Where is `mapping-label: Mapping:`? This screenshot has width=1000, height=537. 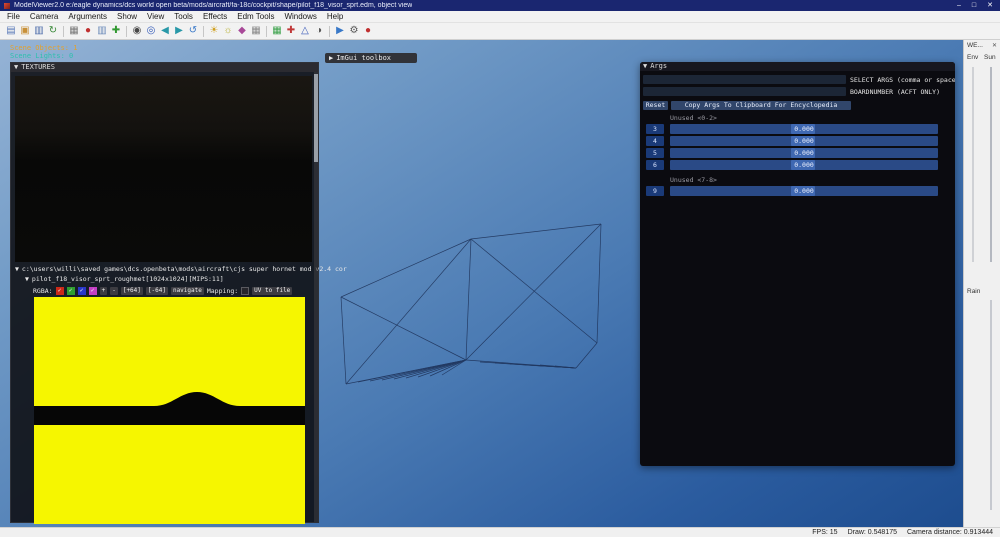
mapping-label: Mapping: is located at coordinates (222, 291).